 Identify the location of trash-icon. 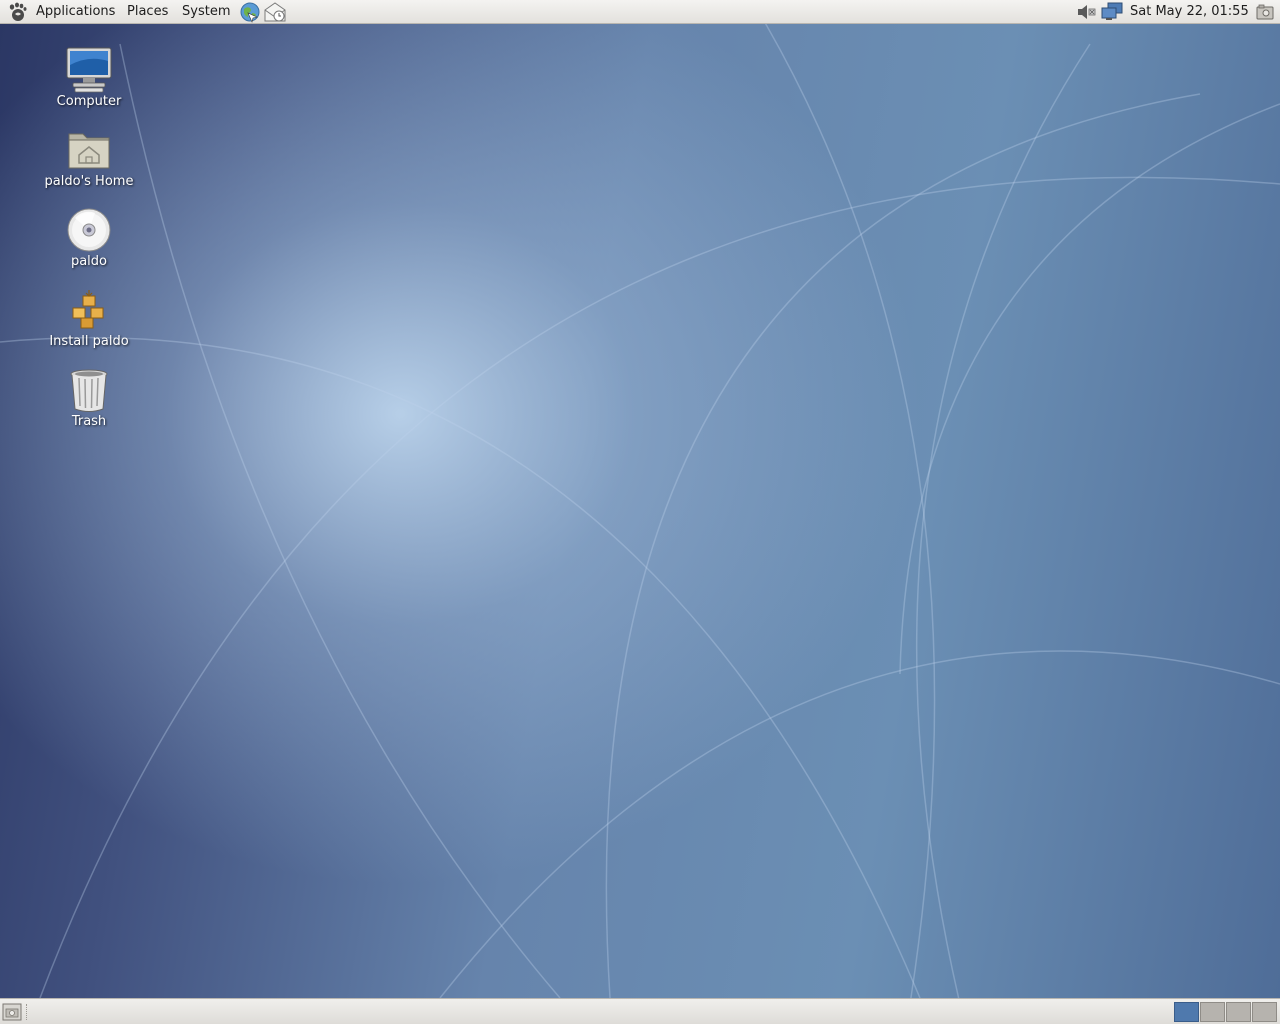
(89, 390).